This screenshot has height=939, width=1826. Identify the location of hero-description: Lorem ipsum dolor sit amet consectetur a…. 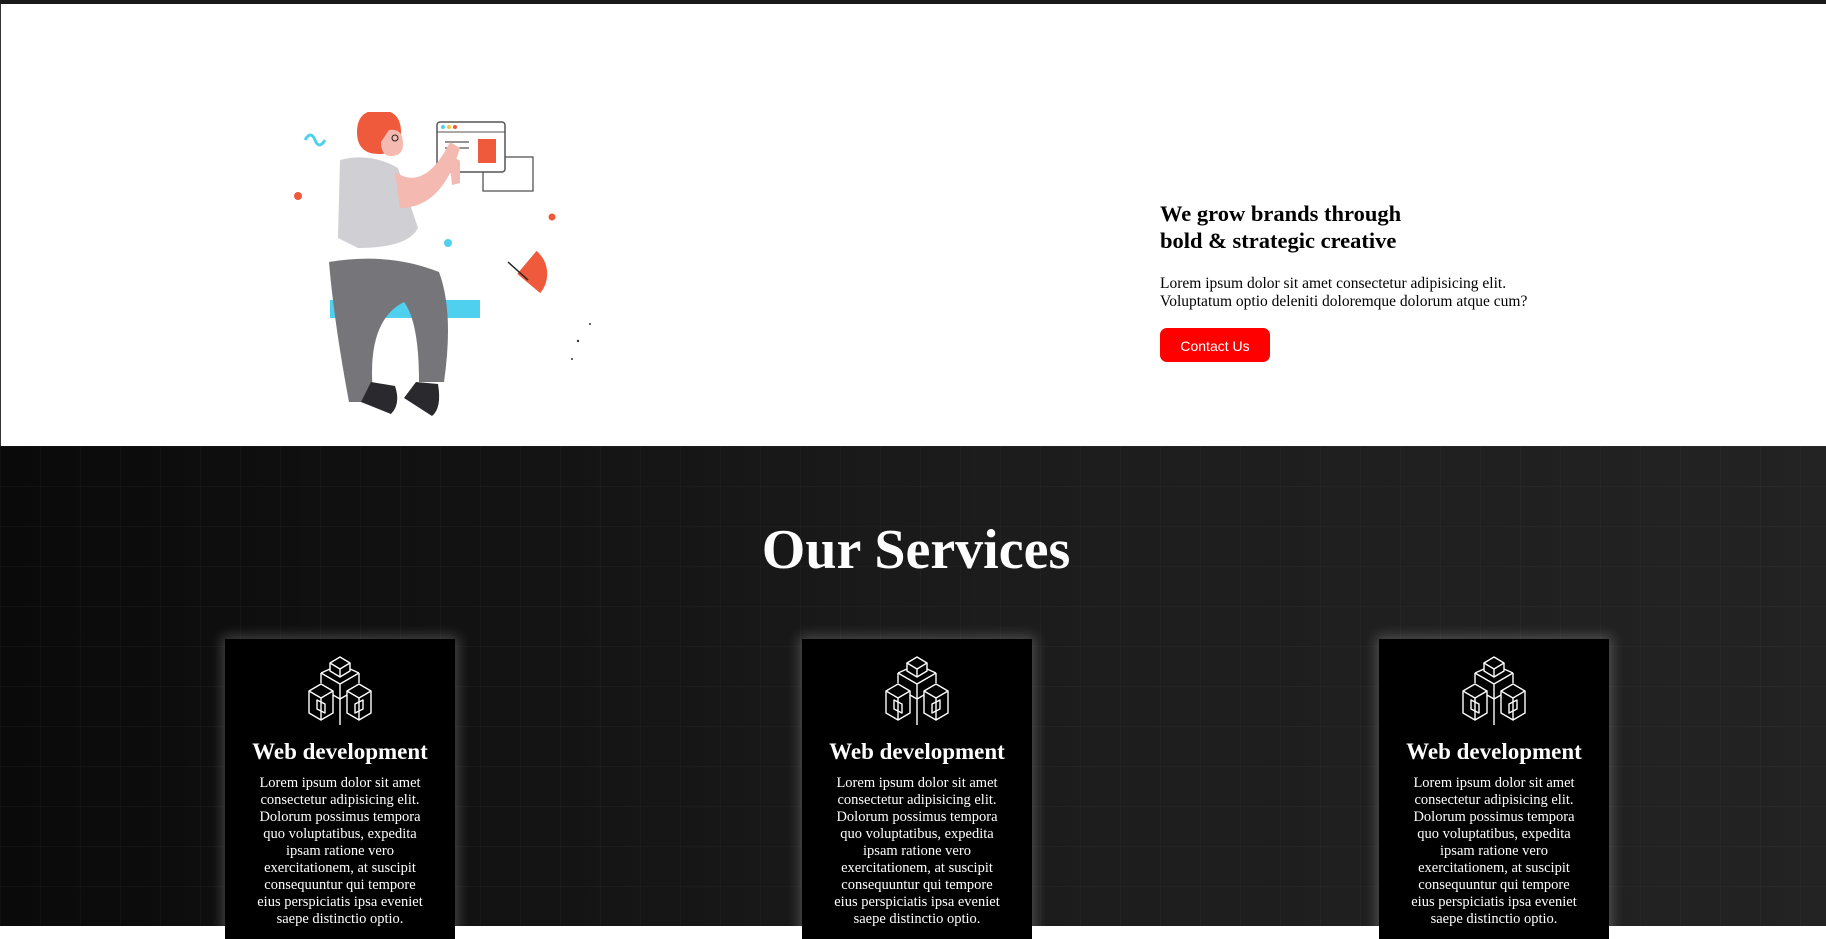
(1370, 293).